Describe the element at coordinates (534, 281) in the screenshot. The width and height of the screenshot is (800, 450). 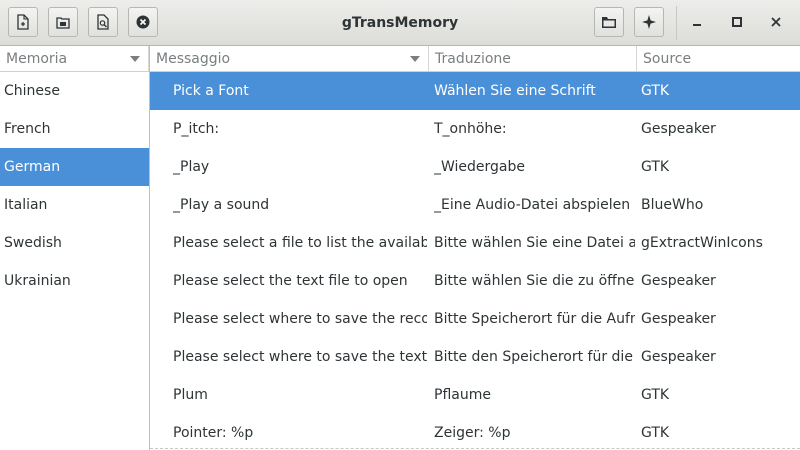
I see `translation-cell: Bitte wählen Sie die zu öffnend` at that location.